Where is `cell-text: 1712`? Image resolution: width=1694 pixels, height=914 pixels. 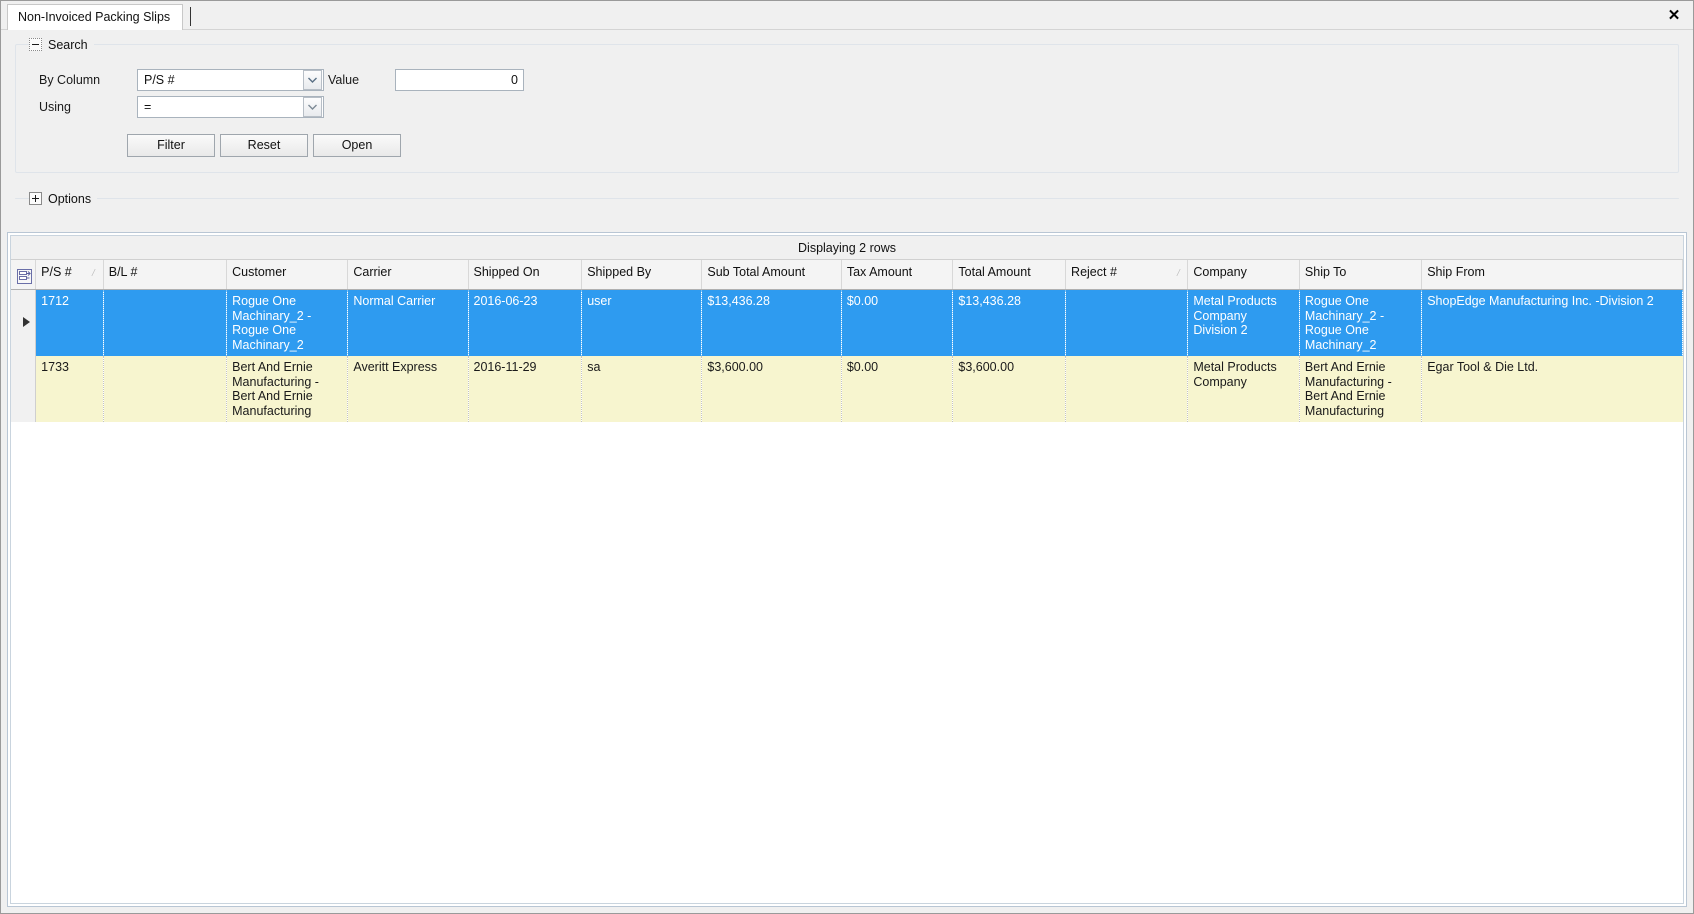
cell-text: 1712 is located at coordinates (55, 301).